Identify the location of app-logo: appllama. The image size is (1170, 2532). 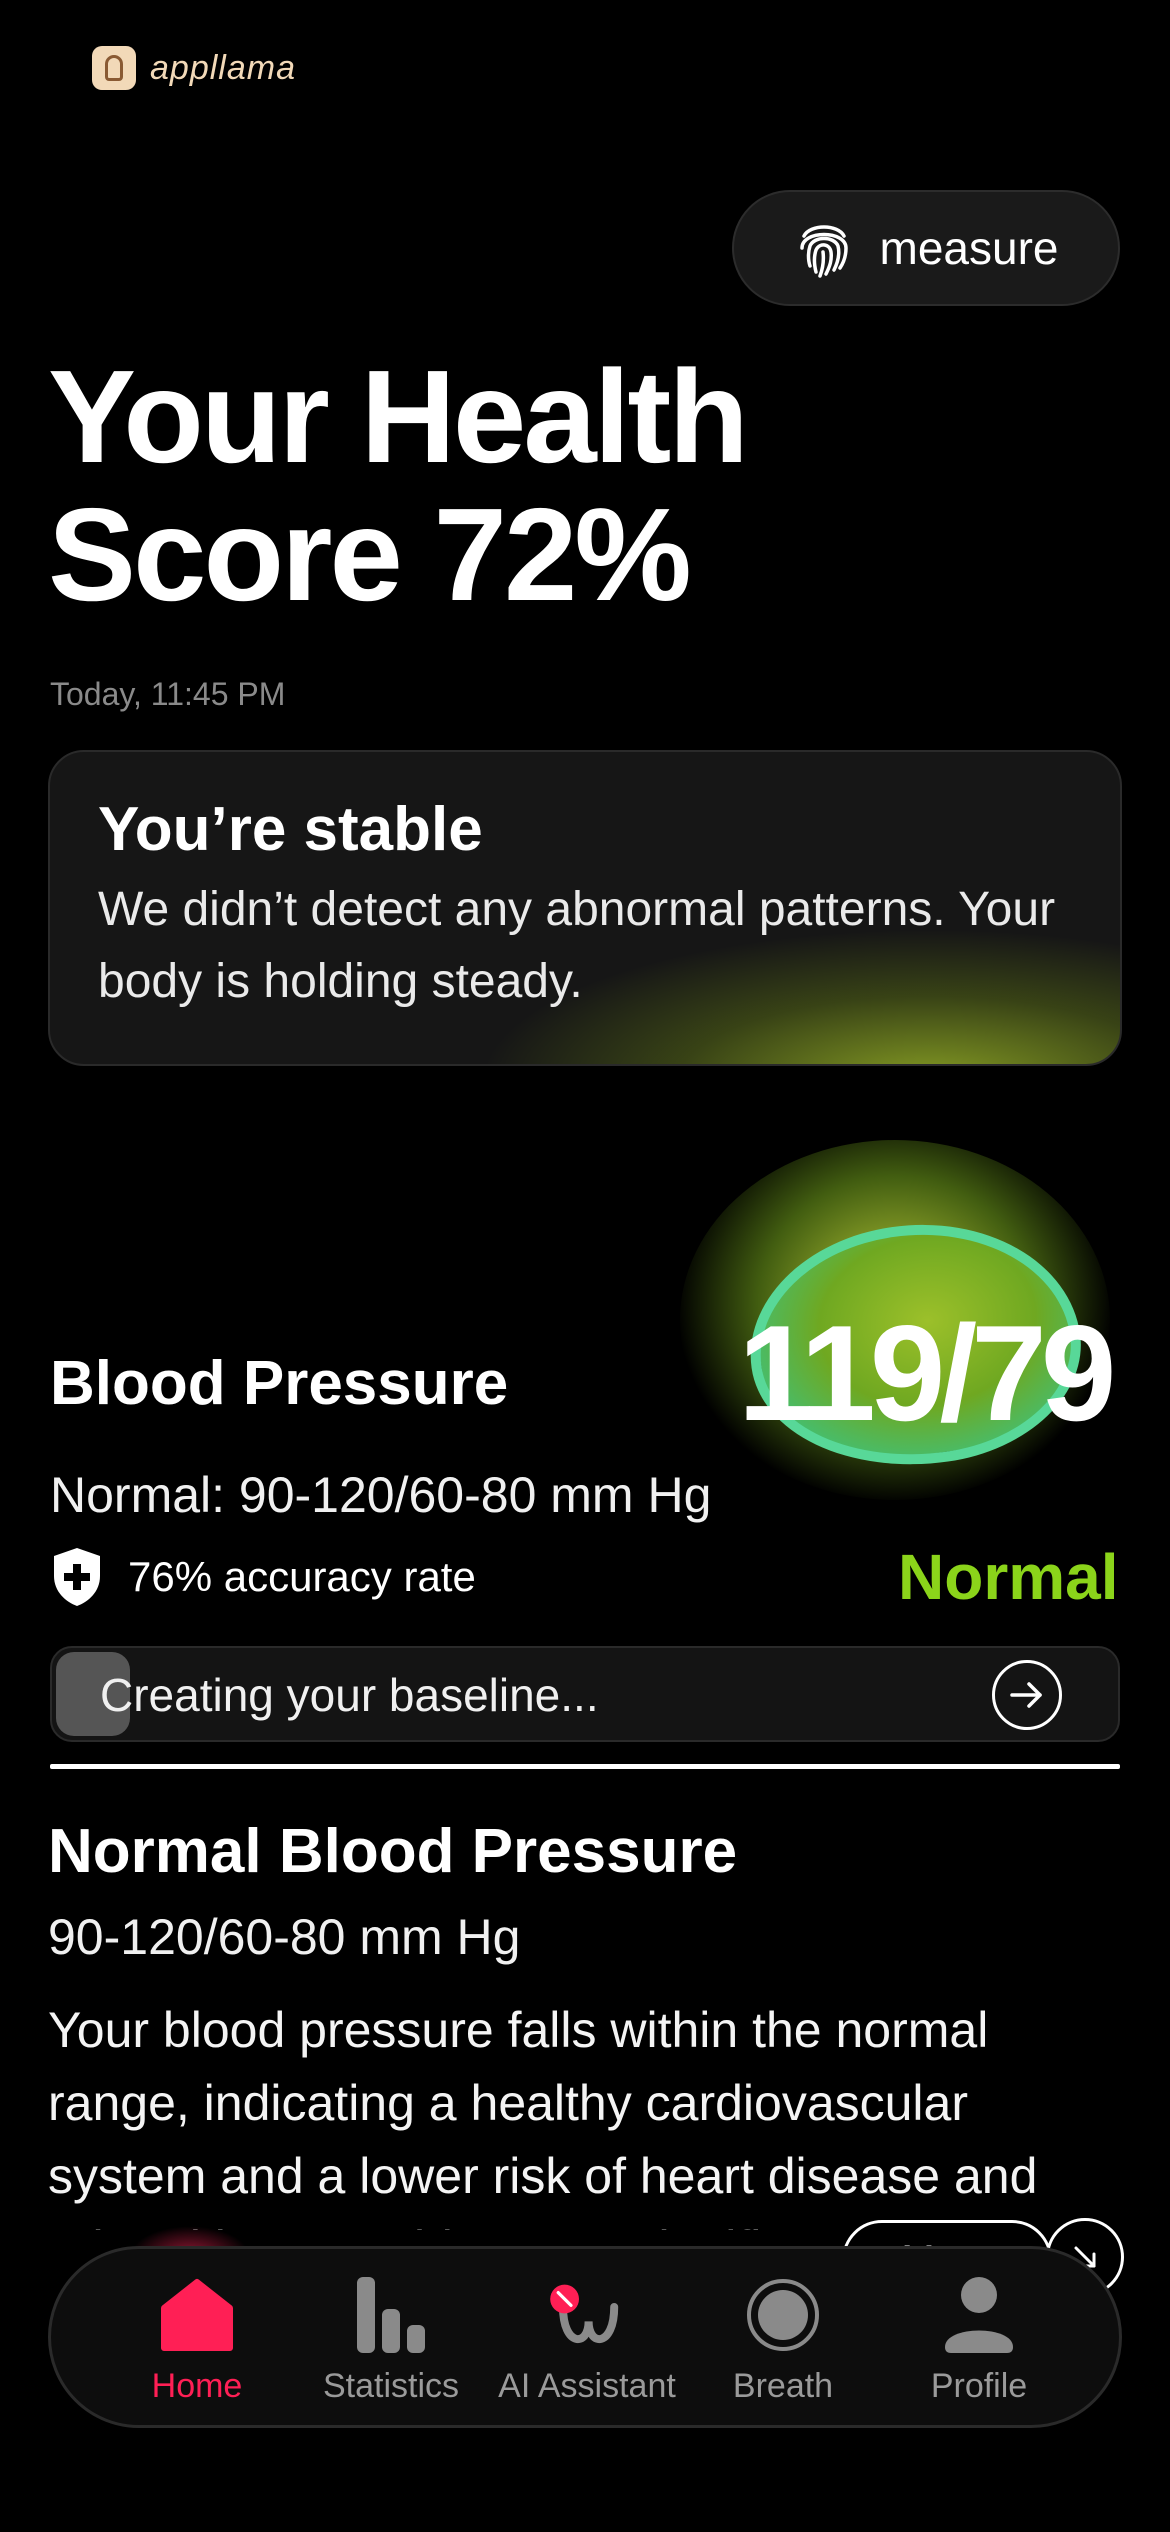
(194, 68).